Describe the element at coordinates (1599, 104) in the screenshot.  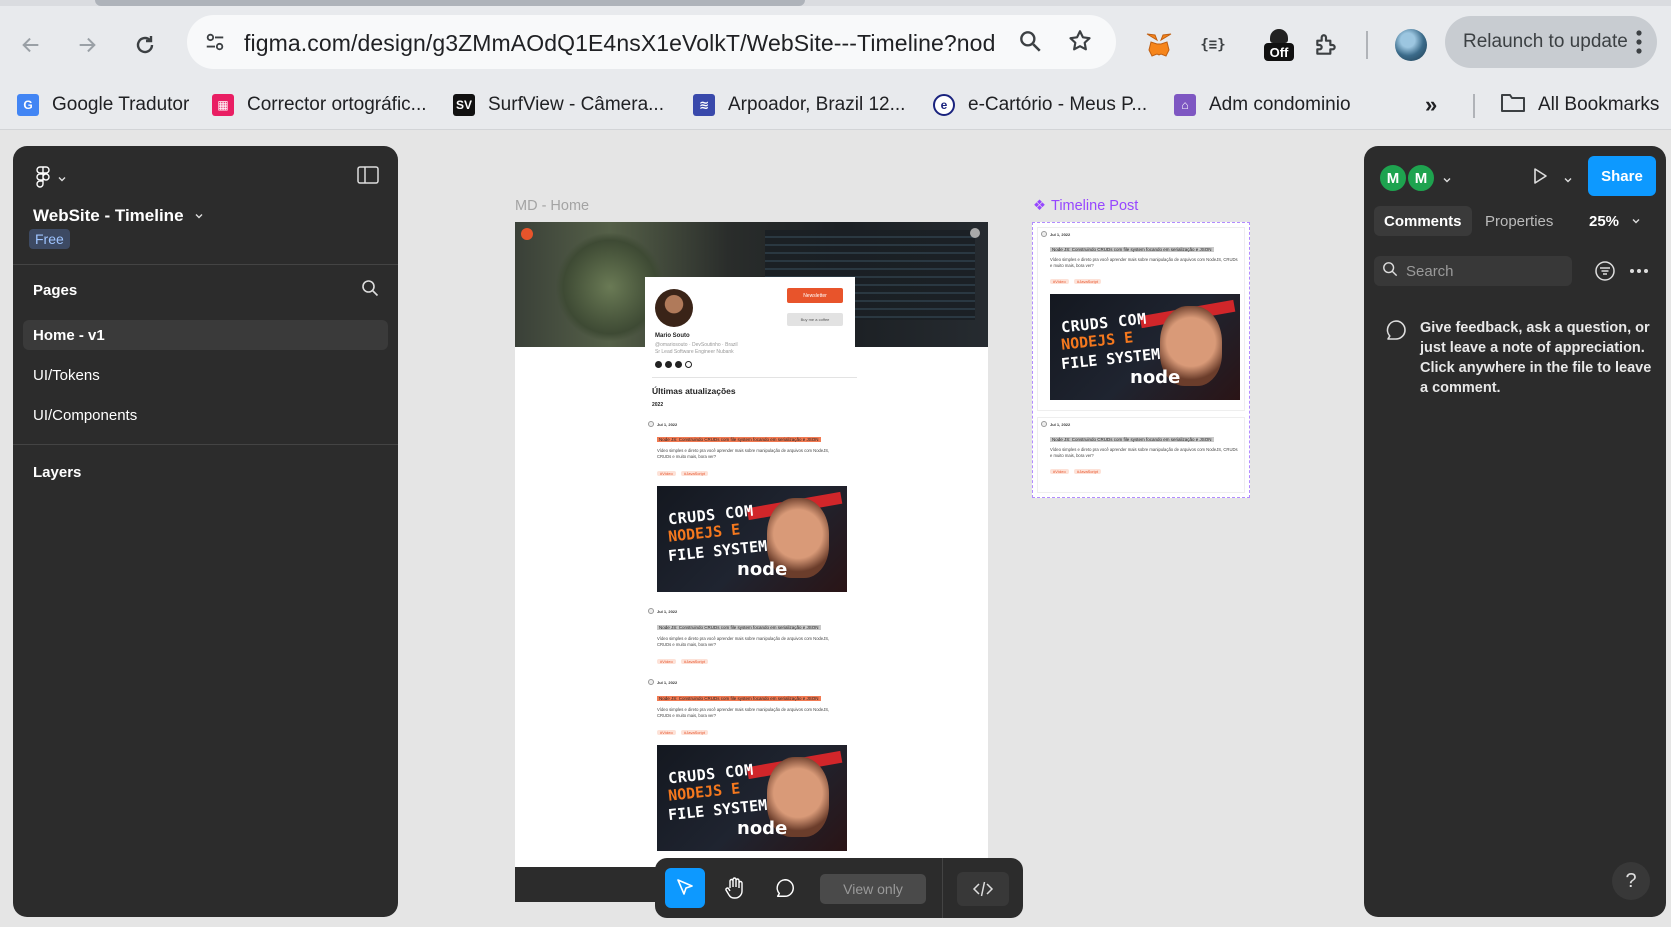
I see `all-bookmarks-label: All Bookmarks` at that location.